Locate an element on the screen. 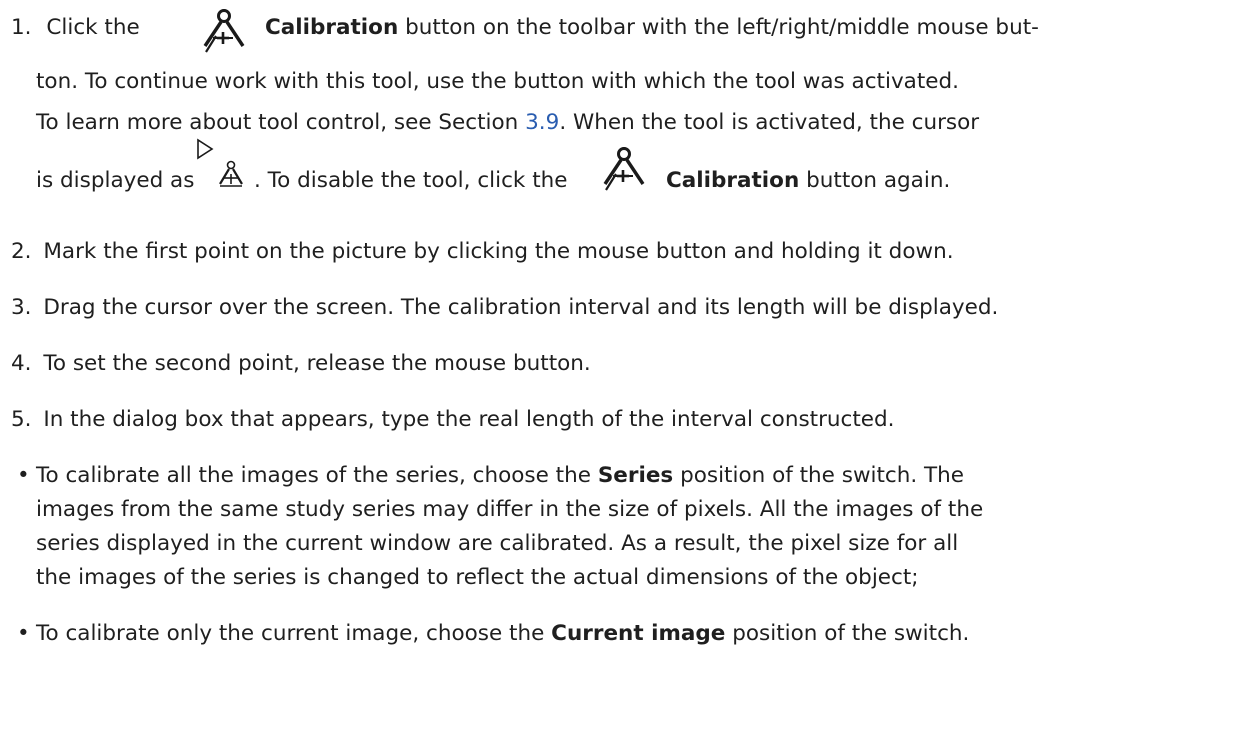  step-number: 5. is located at coordinates (21, 419).